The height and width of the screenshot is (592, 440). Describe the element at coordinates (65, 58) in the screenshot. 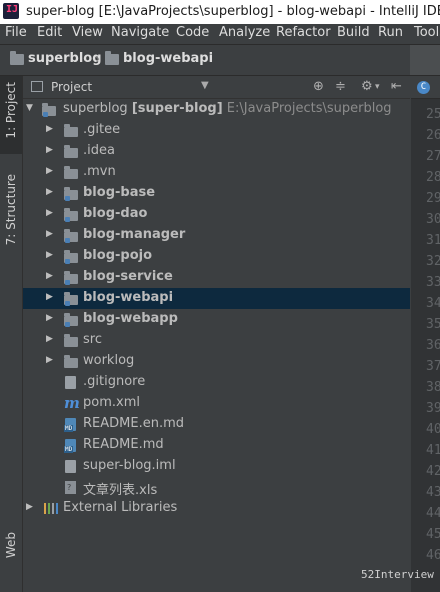

I see `breadcrumb-project: superblog` at that location.